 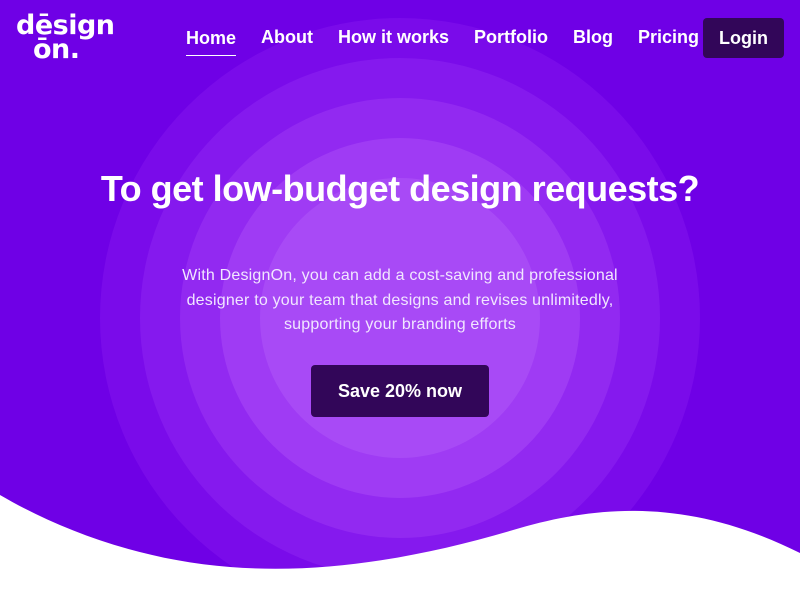 I want to click on nav-item-portfolio: Portfolio, so click(x=511, y=41).